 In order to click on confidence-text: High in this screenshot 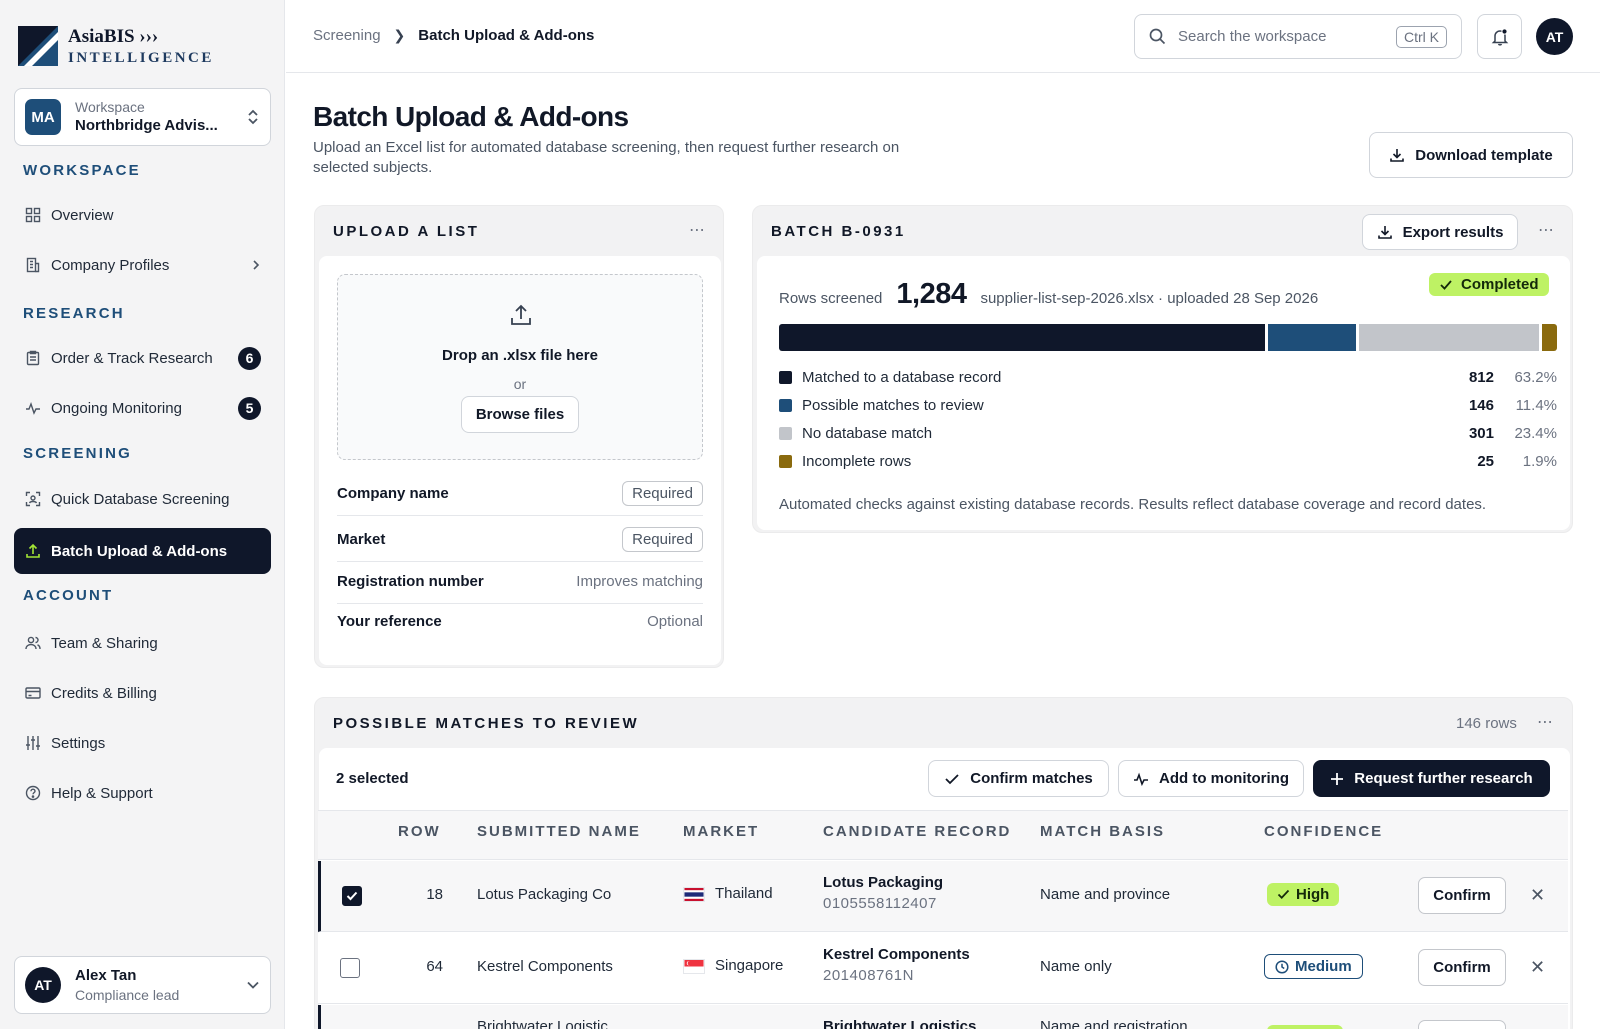, I will do `click(1313, 894)`.